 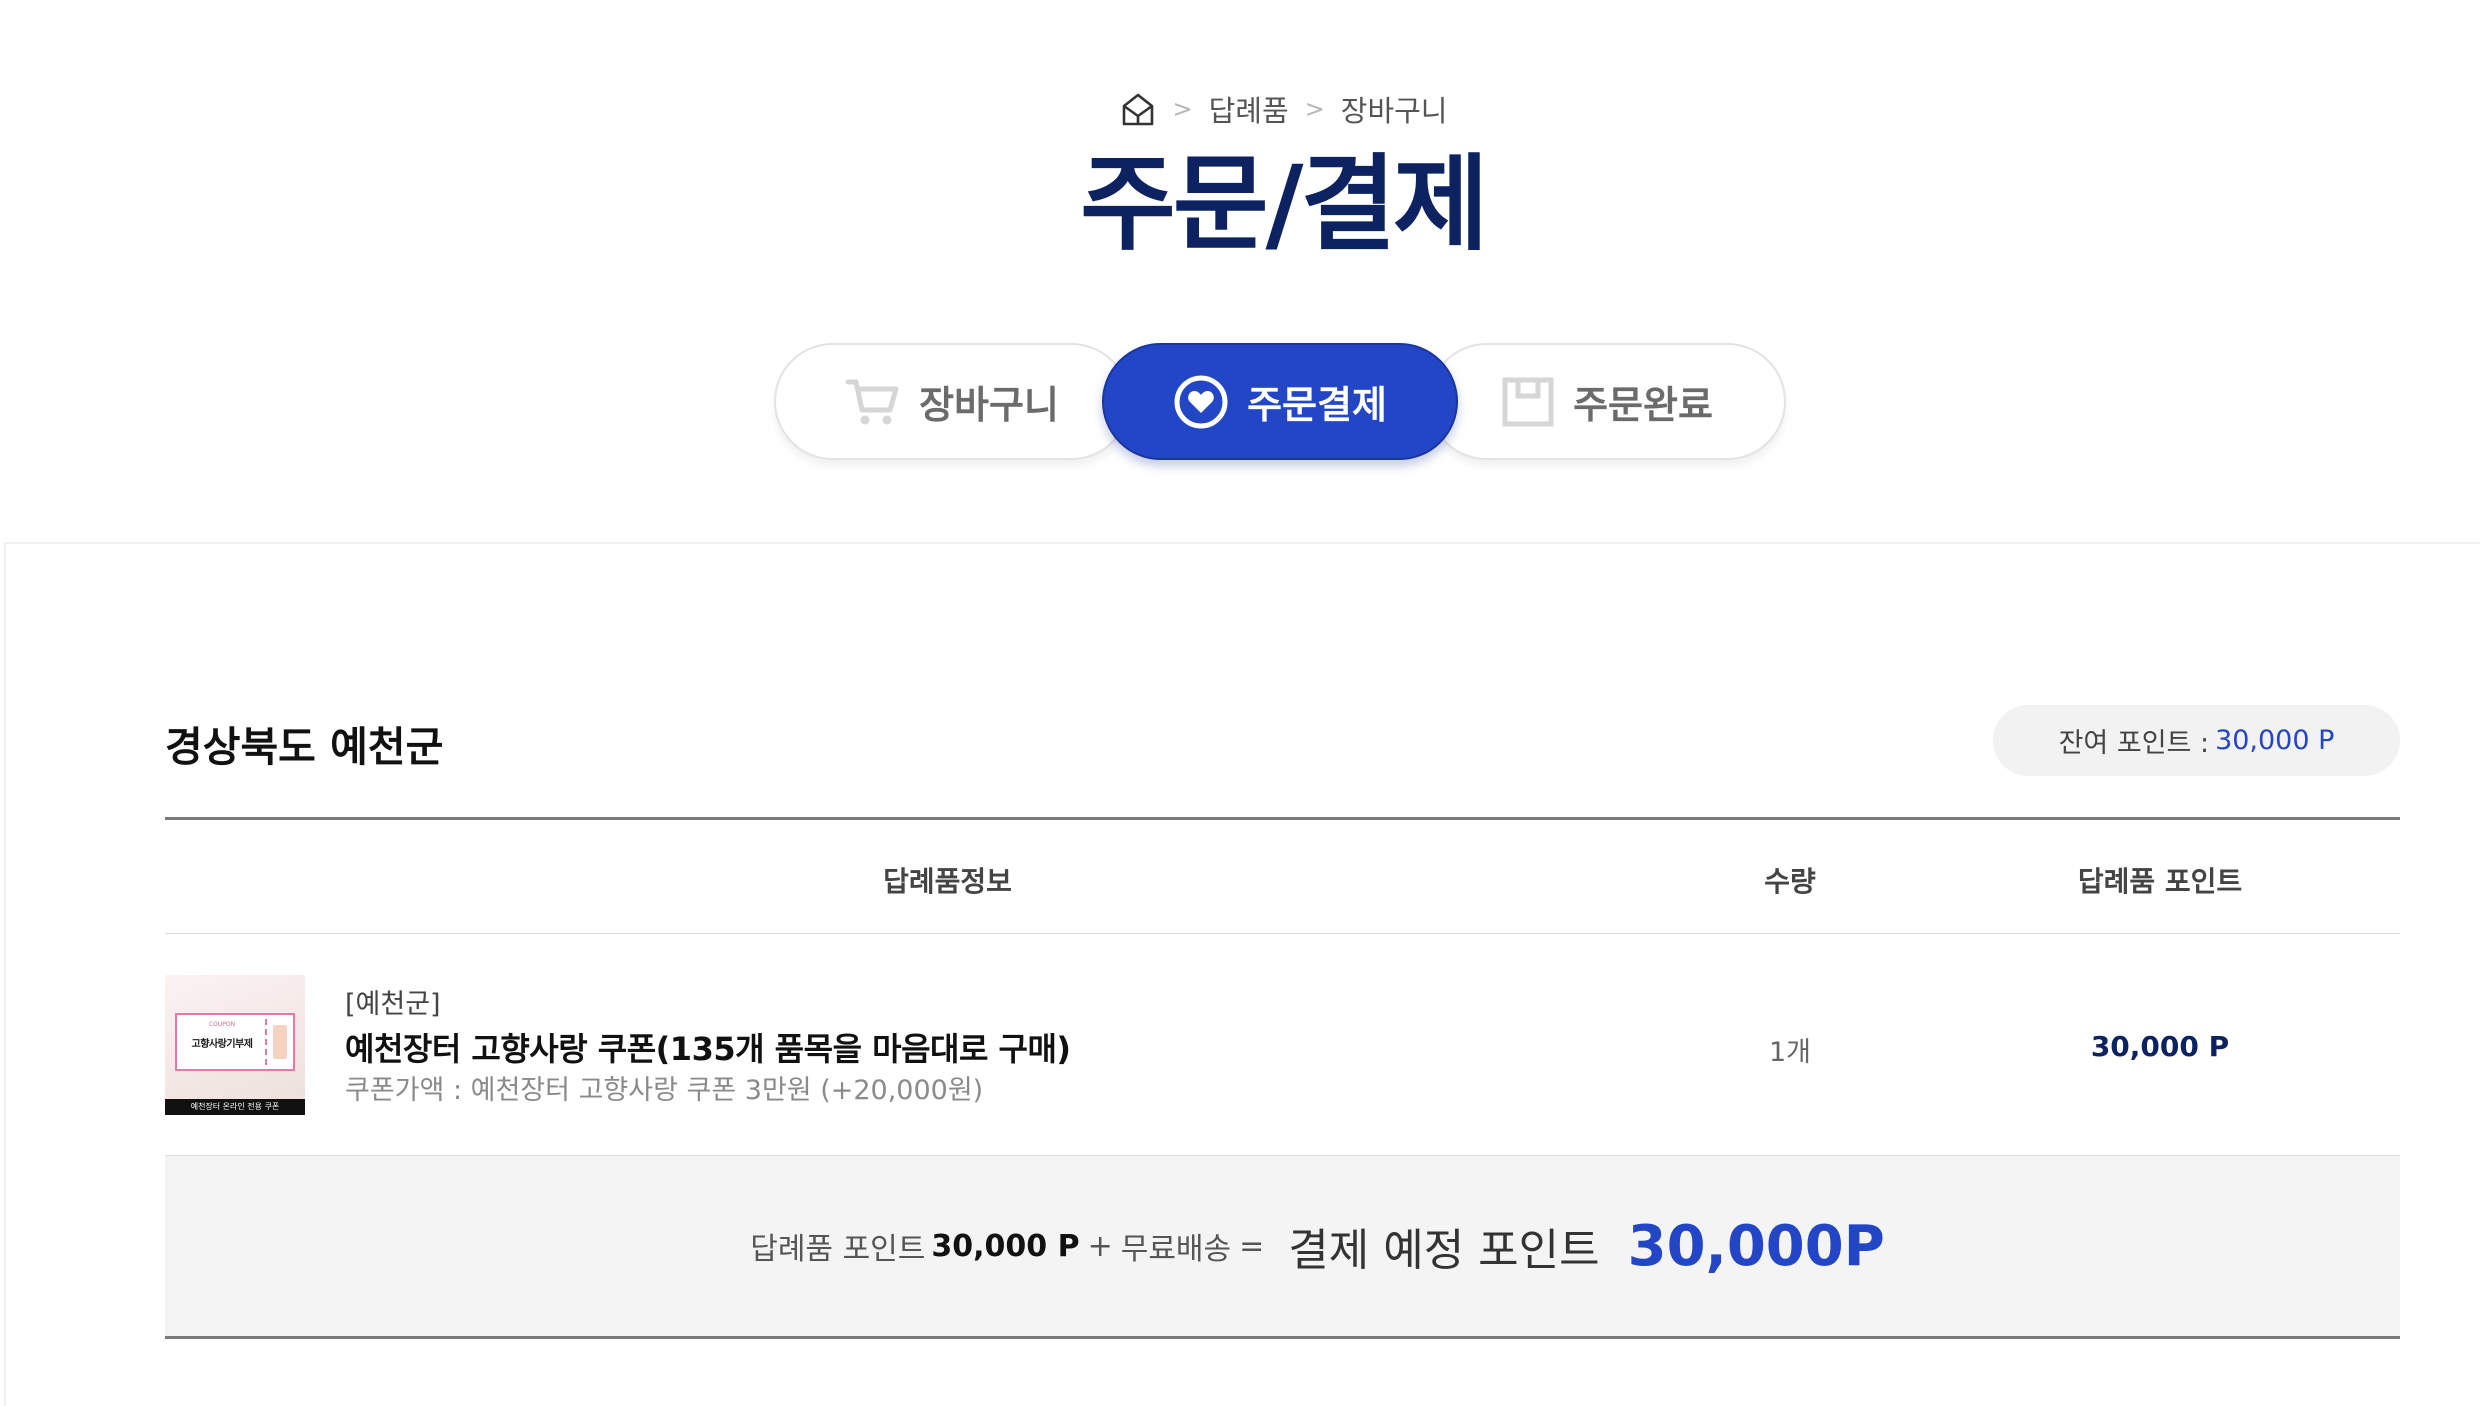 I want to click on remaining-points-value: 30,000 P, so click(x=2275, y=740).